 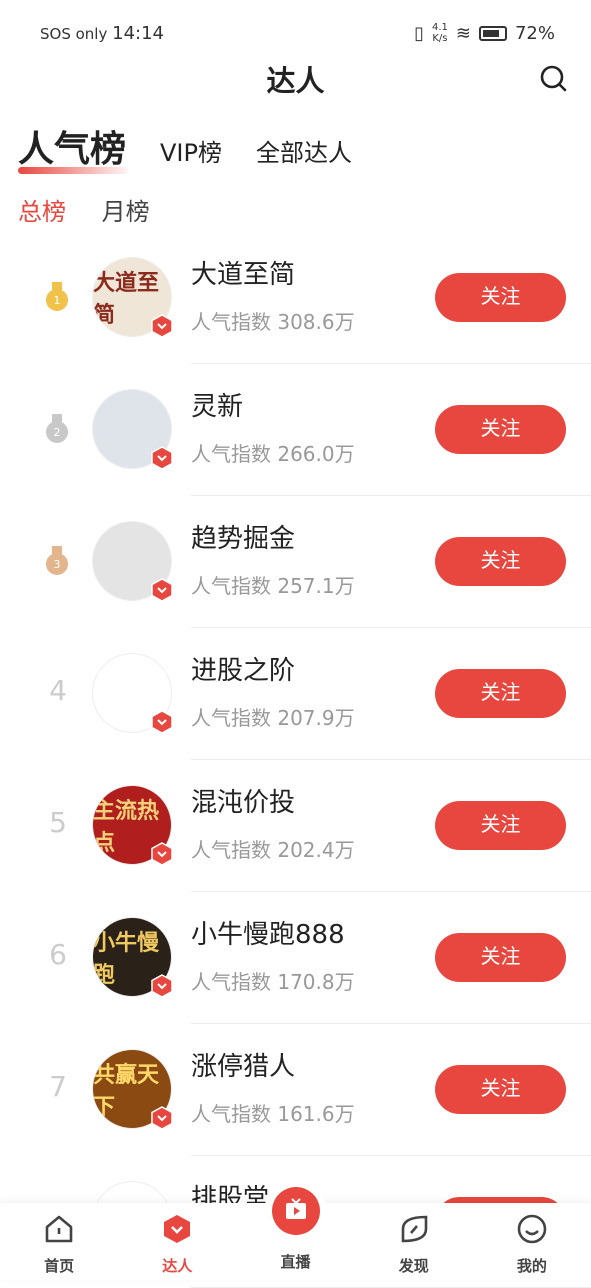 What do you see at coordinates (273, 982) in the screenshot?
I see `popularity-index: 人气指数 170.8万` at bounding box center [273, 982].